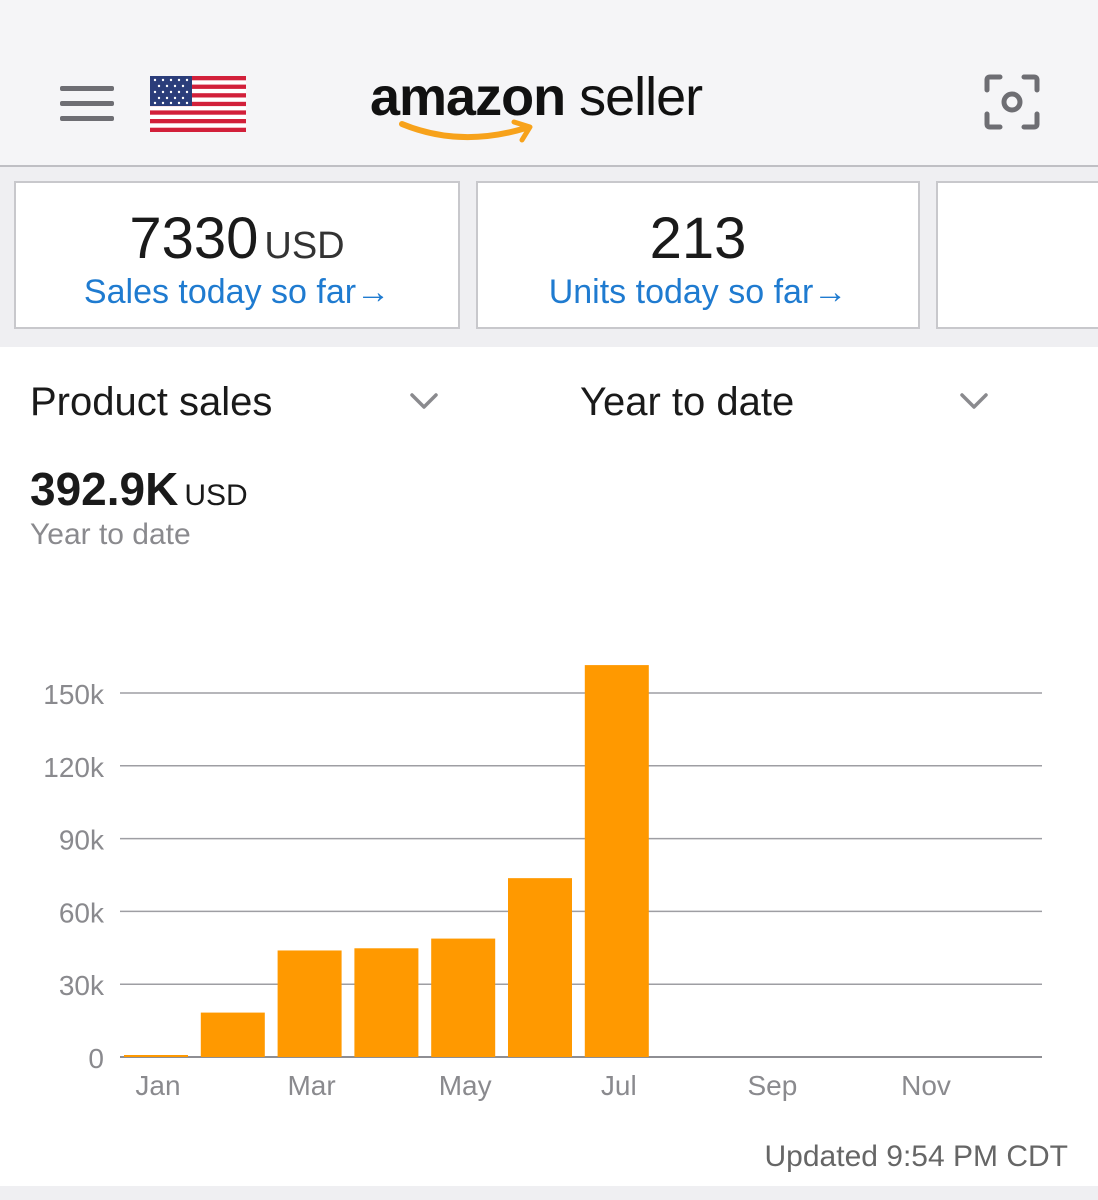 Image resolution: width=1098 pixels, height=1200 pixels. Describe the element at coordinates (1012, 102) in the screenshot. I see `scan-camera-icon` at that location.